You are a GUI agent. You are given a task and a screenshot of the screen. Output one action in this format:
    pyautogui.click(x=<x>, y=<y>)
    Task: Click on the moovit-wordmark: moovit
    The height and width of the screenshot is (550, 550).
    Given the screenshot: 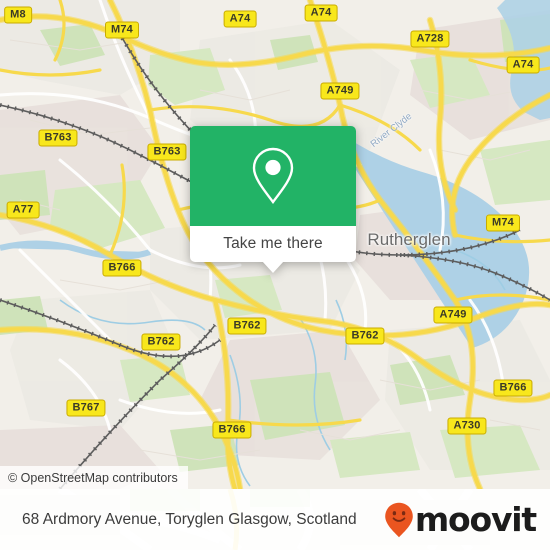 What is the action you would take?
    pyautogui.click(x=475, y=519)
    